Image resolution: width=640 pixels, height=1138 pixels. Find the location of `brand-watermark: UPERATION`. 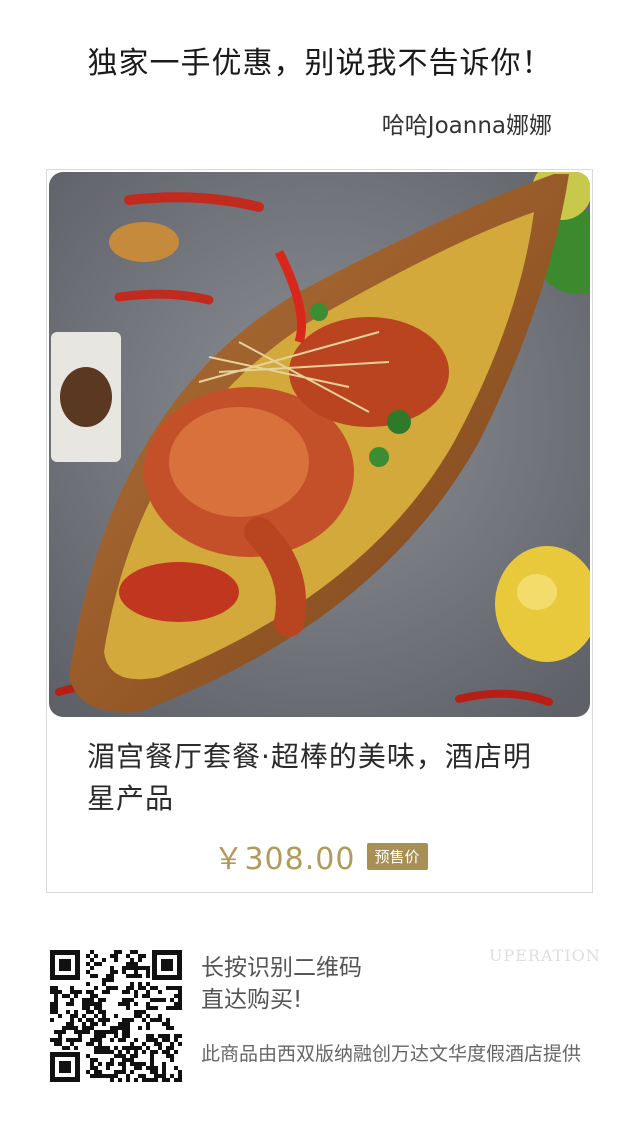

brand-watermark: UPERATION is located at coordinates (545, 955).